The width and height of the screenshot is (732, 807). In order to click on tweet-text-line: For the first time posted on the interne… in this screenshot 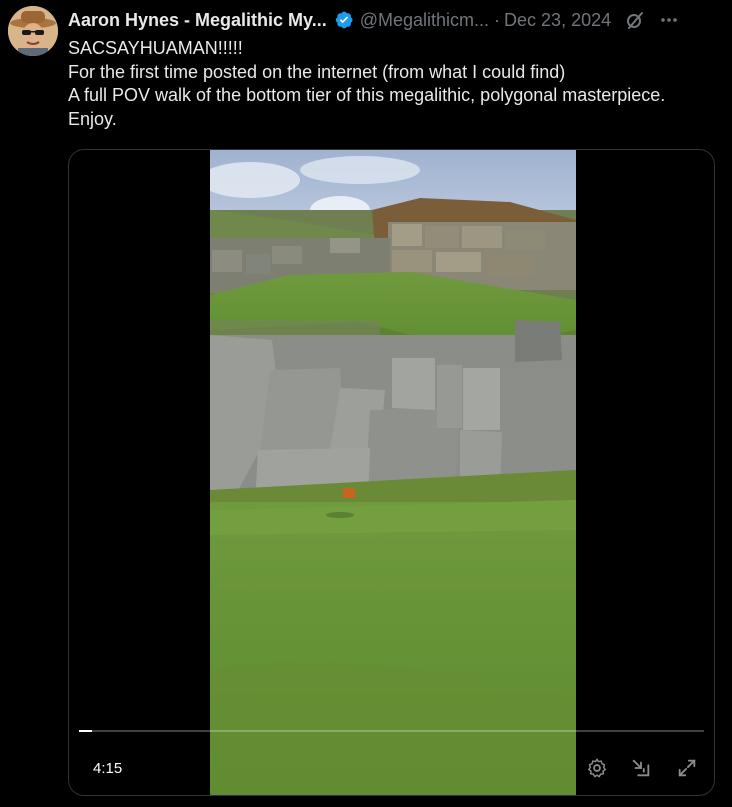, I will do `click(317, 71)`.